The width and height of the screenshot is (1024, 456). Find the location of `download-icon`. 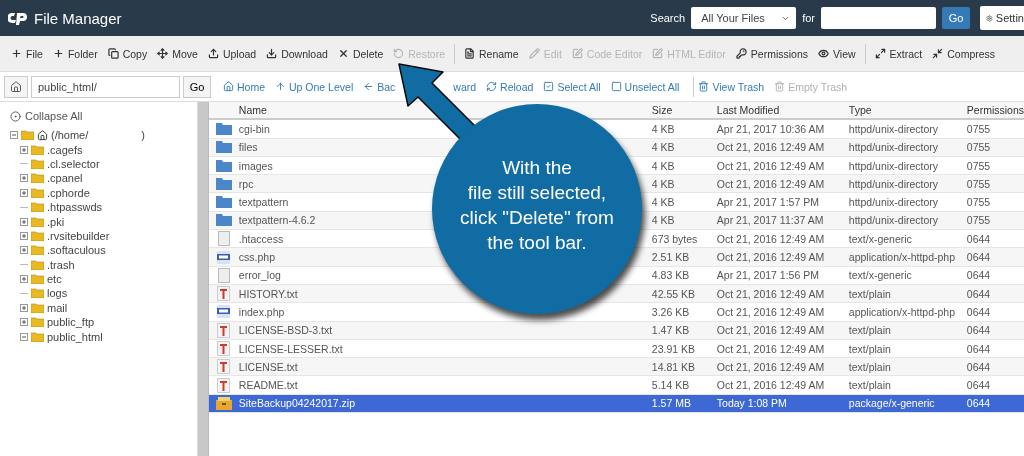

download-icon is located at coordinates (272, 53).